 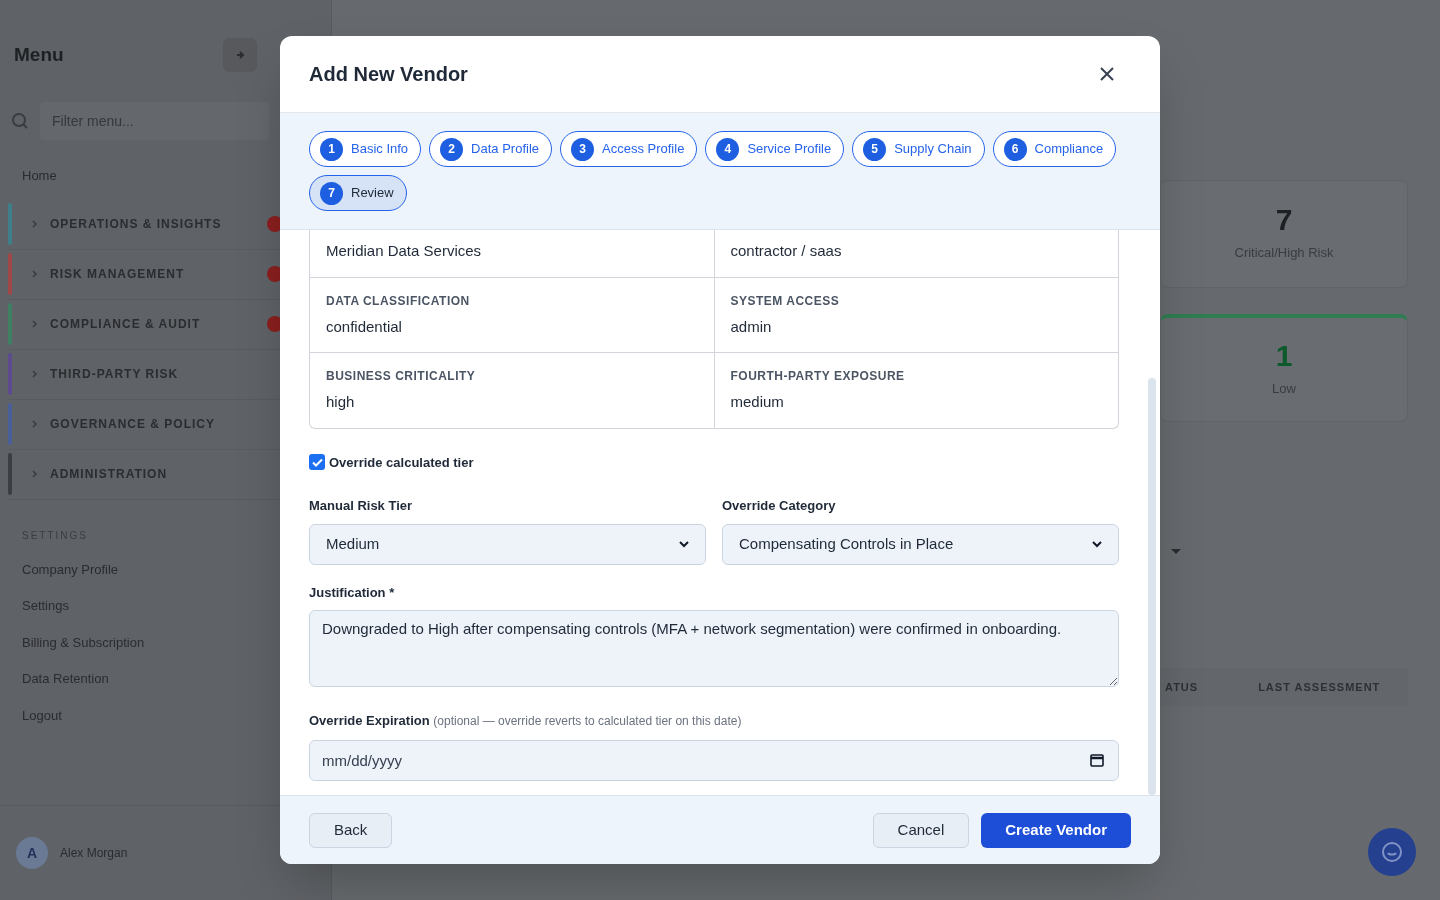 I want to click on create-vendor-button: Create Vendor, so click(x=1056, y=830).